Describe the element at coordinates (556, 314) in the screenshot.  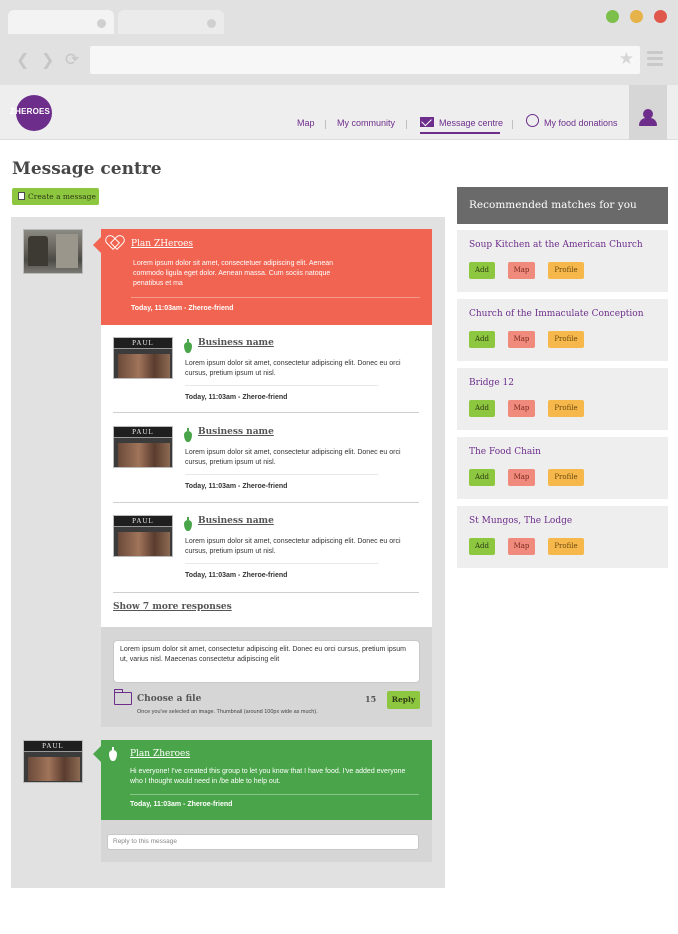
I see `recommended-name: Church of the Immaculate Conception` at that location.